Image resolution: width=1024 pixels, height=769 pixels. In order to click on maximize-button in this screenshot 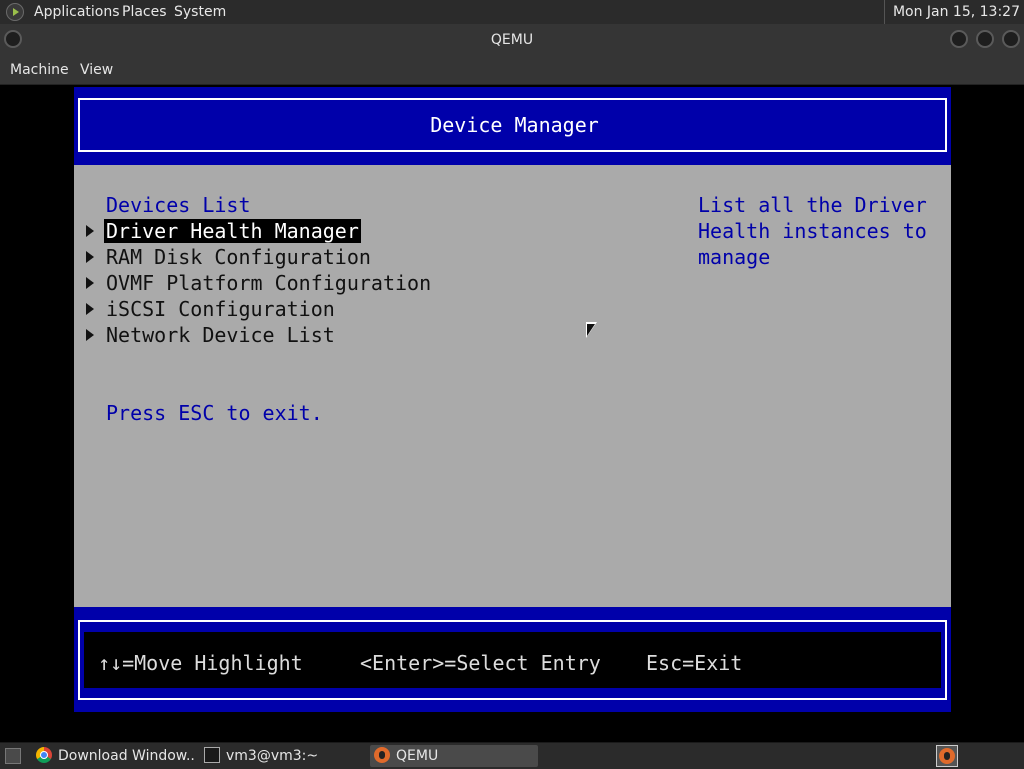, I will do `click(985, 39)`.